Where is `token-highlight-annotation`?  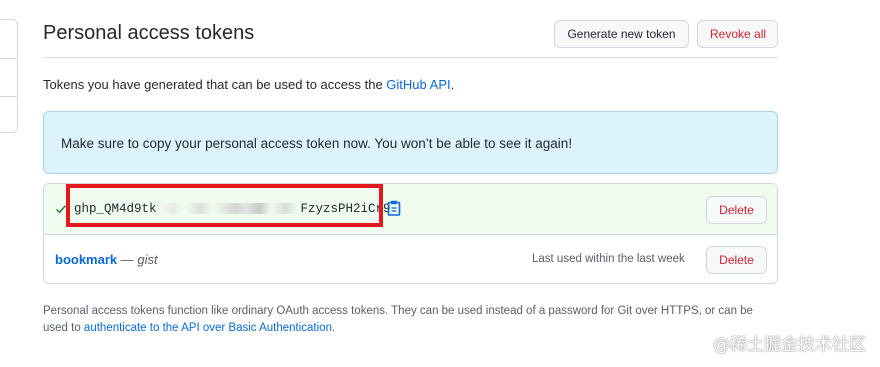 token-highlight-annotation is located at coordinates (224, 205).